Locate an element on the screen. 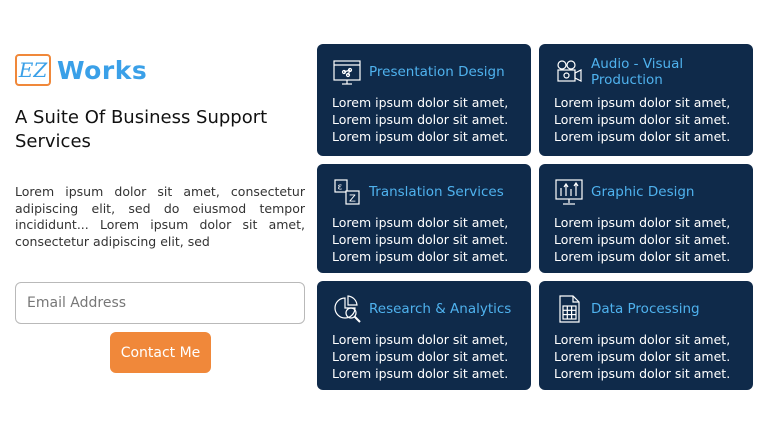  graphic-design-icon is located at coordinates (569, 192).